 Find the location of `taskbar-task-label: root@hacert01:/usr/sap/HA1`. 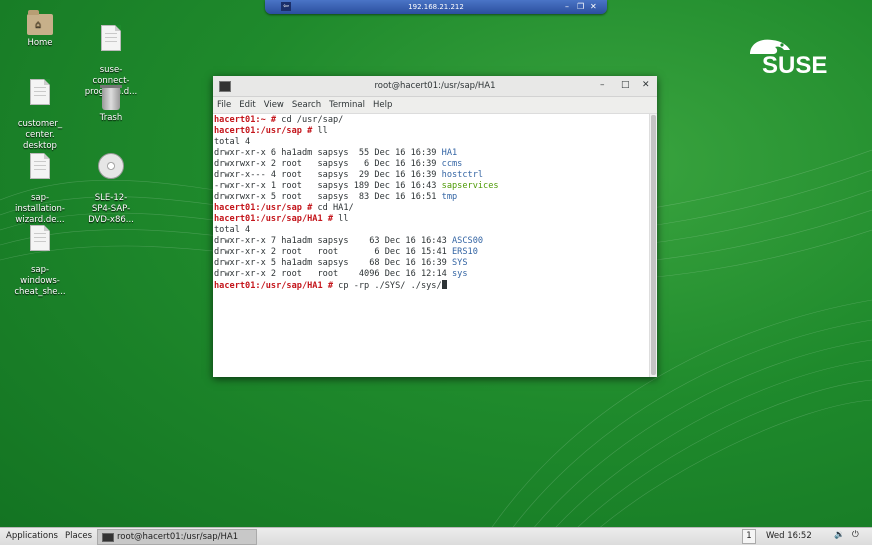

taskbar-task-label: root@hacert01:/usr/sap/HA1 is located at coordinates (178, 537).